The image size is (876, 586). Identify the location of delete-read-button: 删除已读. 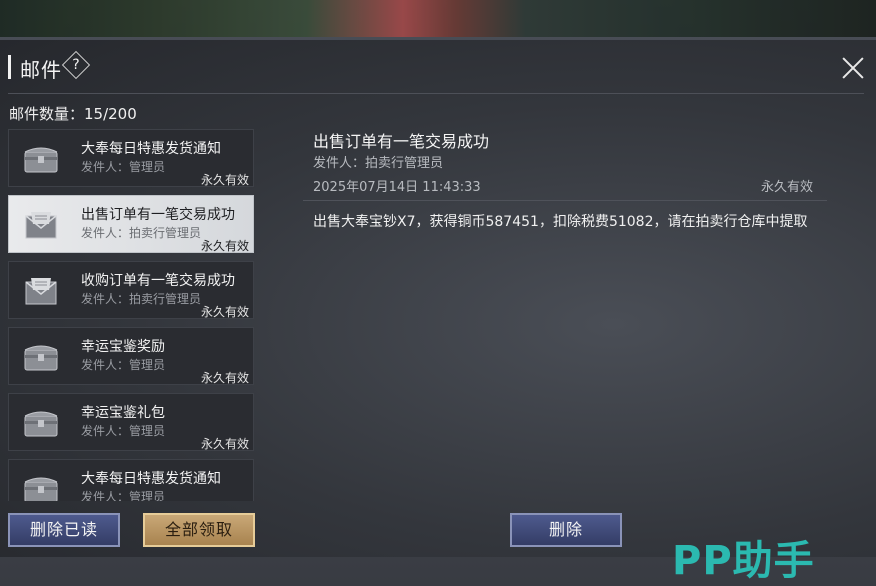
(64, 530).